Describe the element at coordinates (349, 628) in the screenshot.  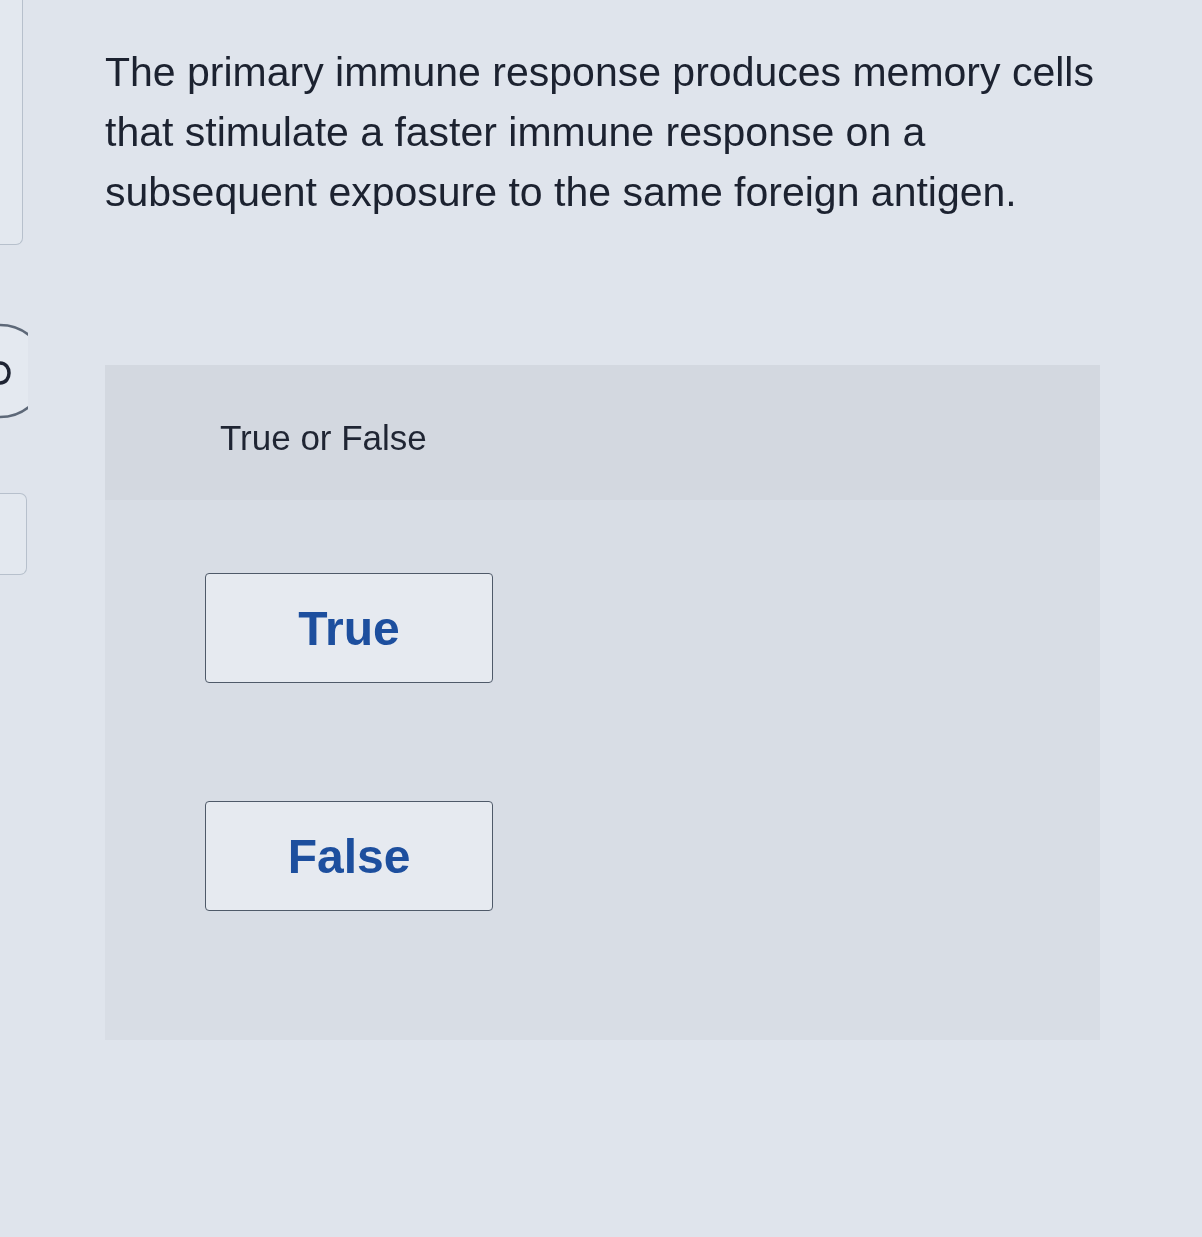
I see `answer-option: True` at that location.